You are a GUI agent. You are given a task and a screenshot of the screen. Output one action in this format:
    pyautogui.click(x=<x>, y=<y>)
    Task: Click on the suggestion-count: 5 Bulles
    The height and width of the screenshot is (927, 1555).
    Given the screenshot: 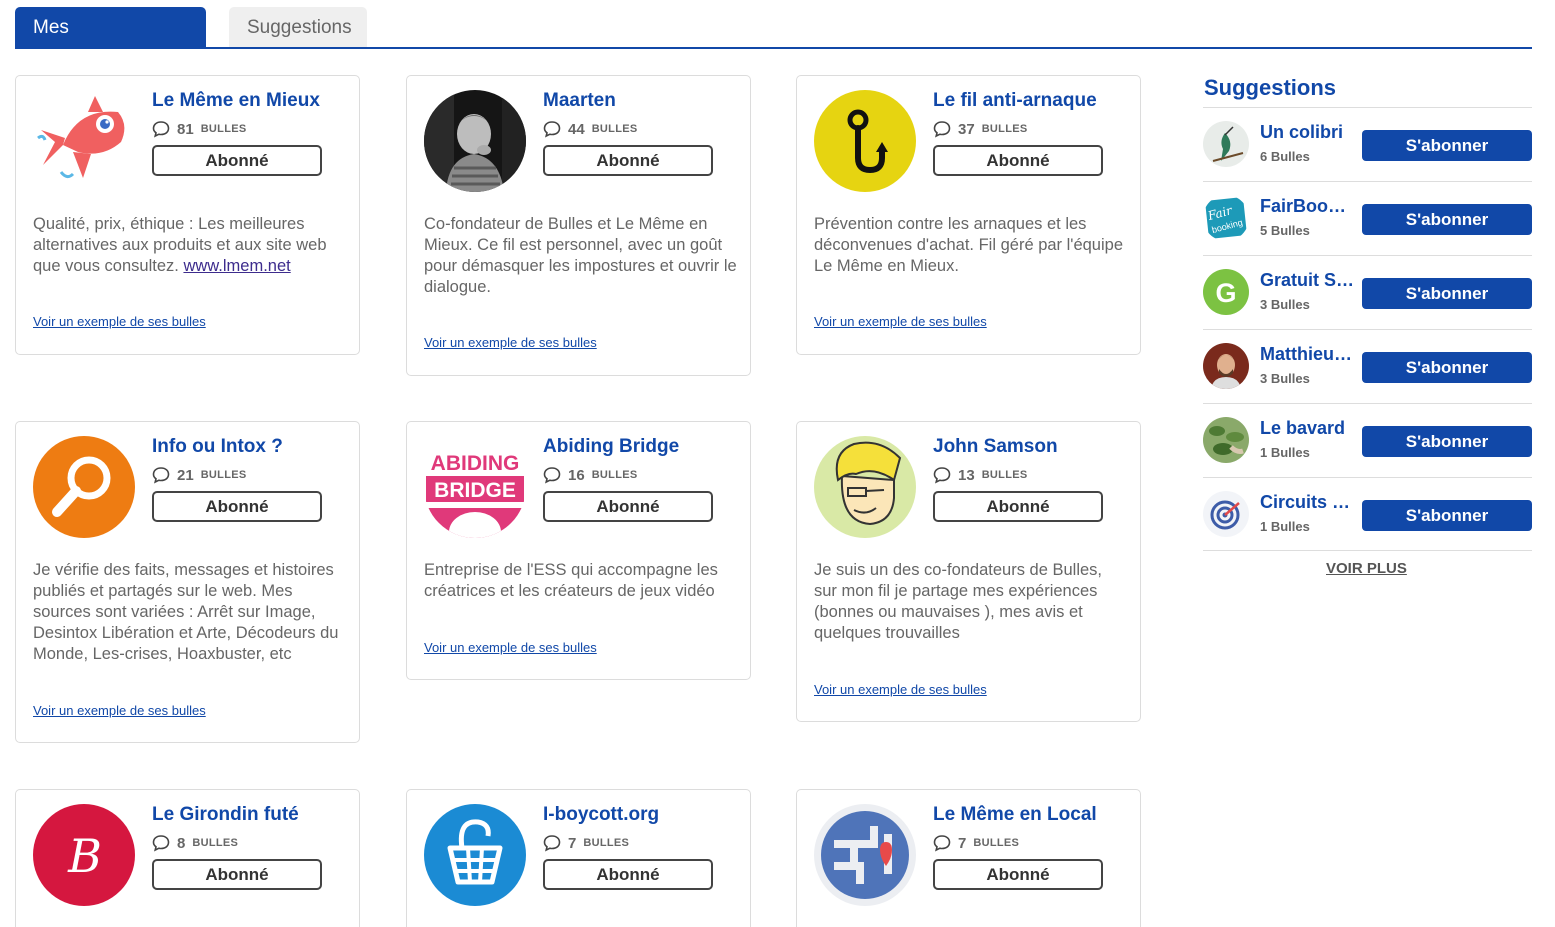 What is the action you would take?
    pyautogui.click(x=1285, y=230)
    